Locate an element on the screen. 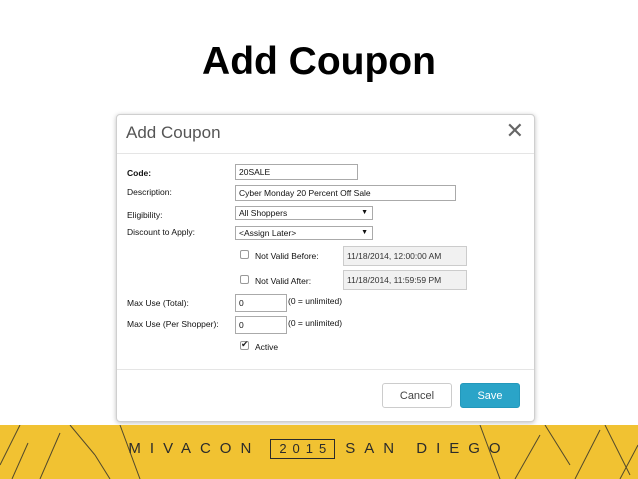 This screenshot has height=479, width=638. eligibility-value: All Shoppers is located at coordinates (263, 213).